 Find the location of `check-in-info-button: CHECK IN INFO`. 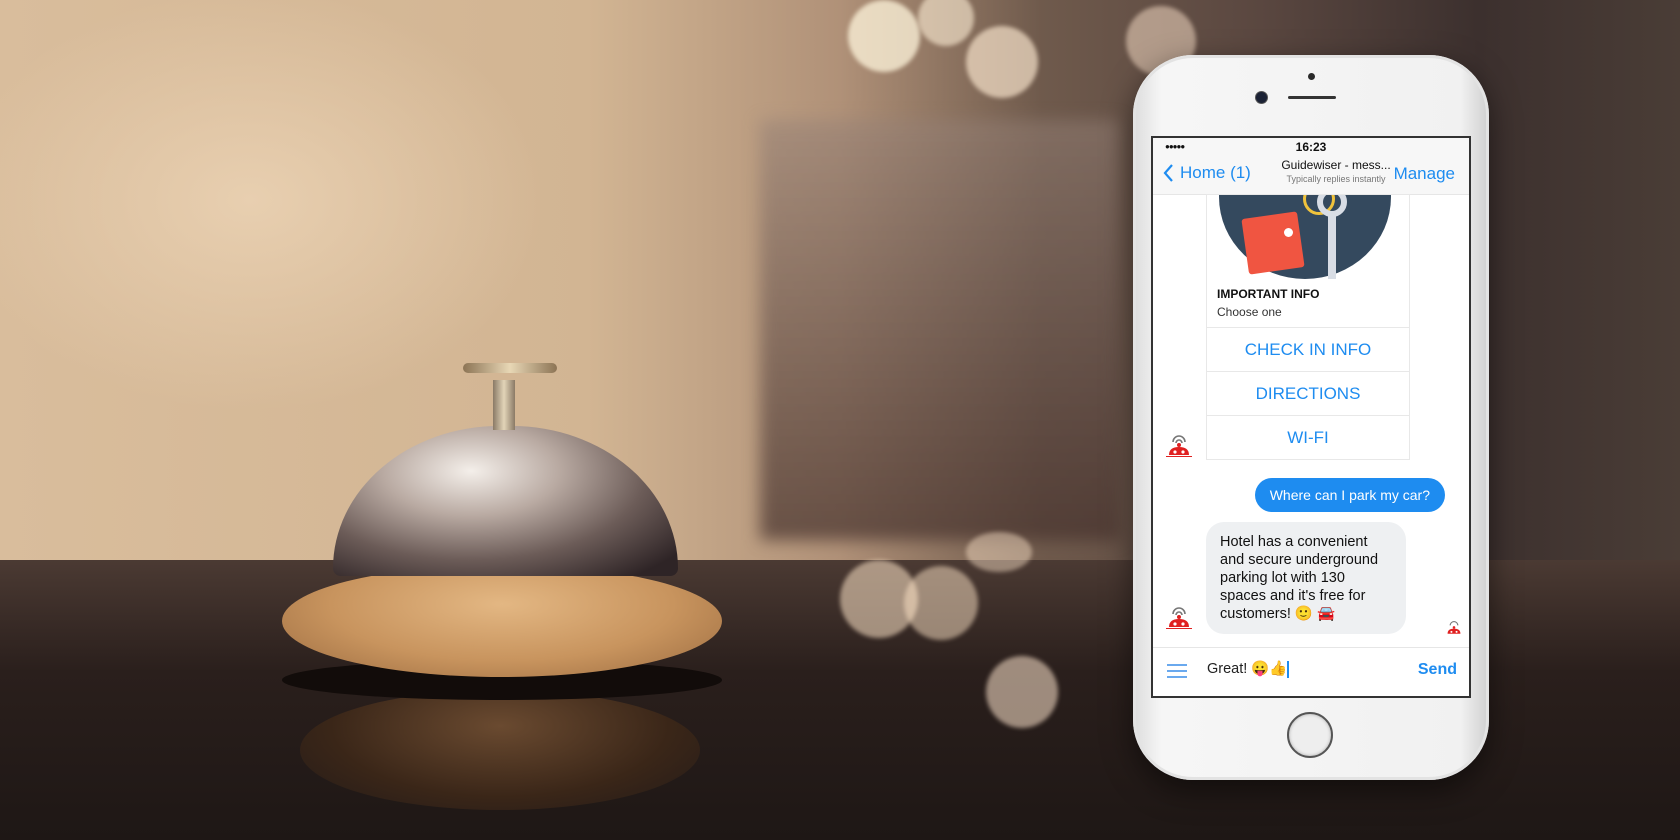

check-in-info-button: CHECK IN INFO is located at coordinates (1308, 350).